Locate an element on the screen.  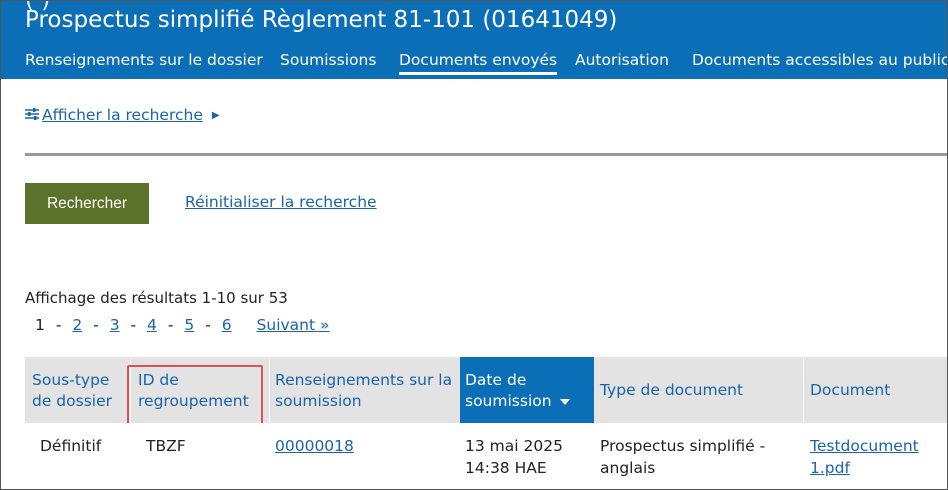
column-header-submission-info: Renseignements sur la soumission is located at coordinates (365, 390).